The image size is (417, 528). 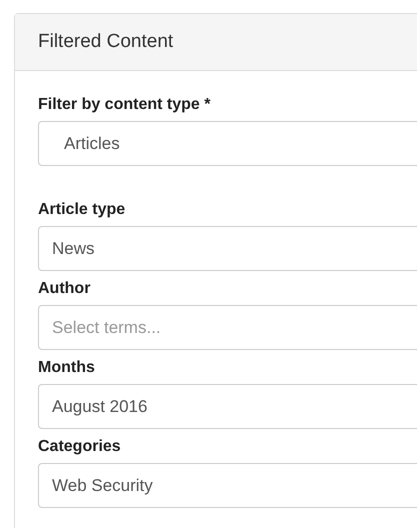 I want to click on field-label: Author, so click(x=65, y=289).